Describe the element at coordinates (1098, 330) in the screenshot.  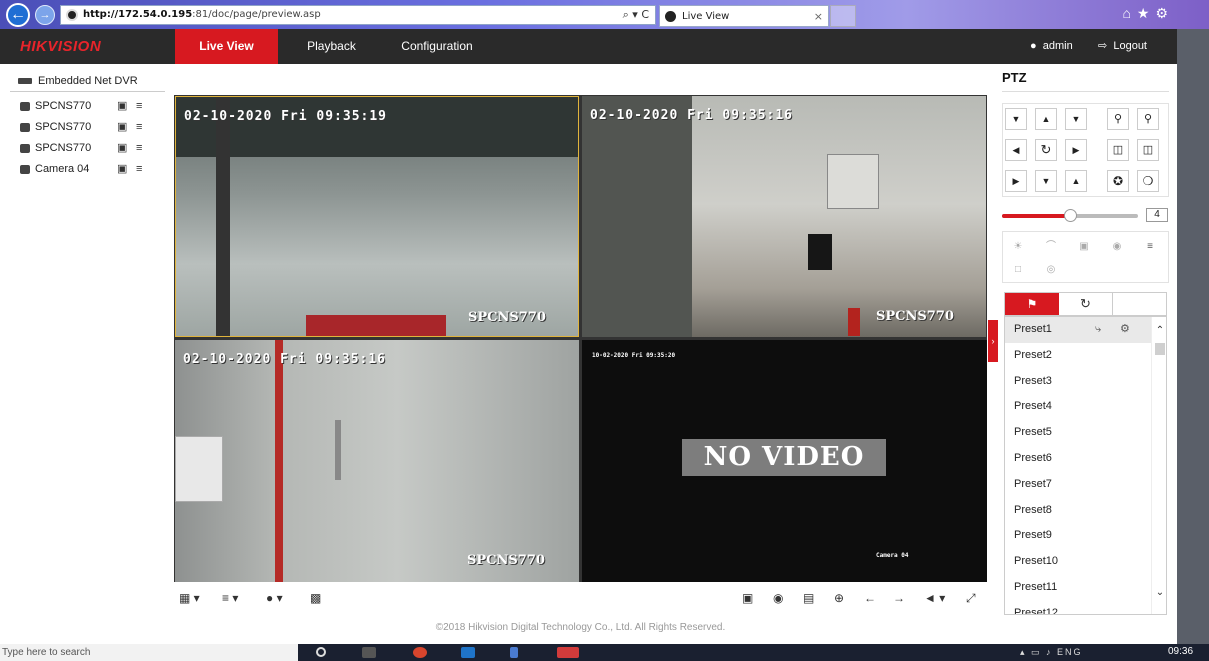
I see `call-preset-icon: ⤷` at that location.